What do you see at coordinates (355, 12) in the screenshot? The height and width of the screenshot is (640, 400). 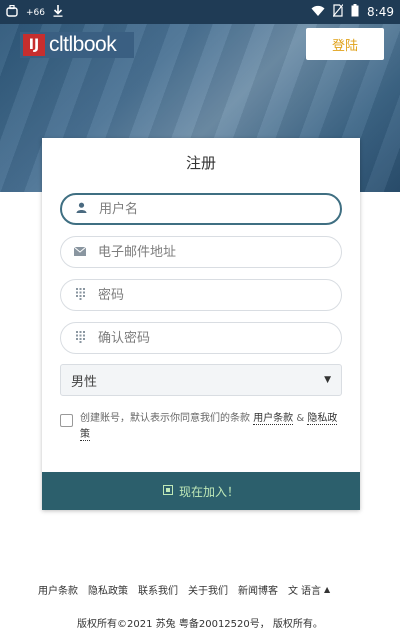 I see `battery-icon` at bounding box center [355, 12].